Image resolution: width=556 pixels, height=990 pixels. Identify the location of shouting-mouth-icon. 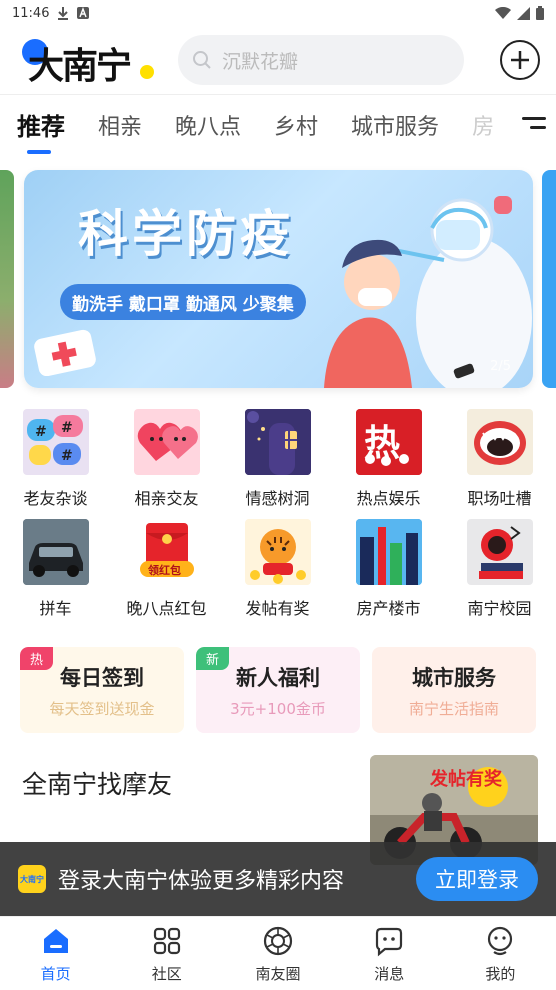
(499, 442).